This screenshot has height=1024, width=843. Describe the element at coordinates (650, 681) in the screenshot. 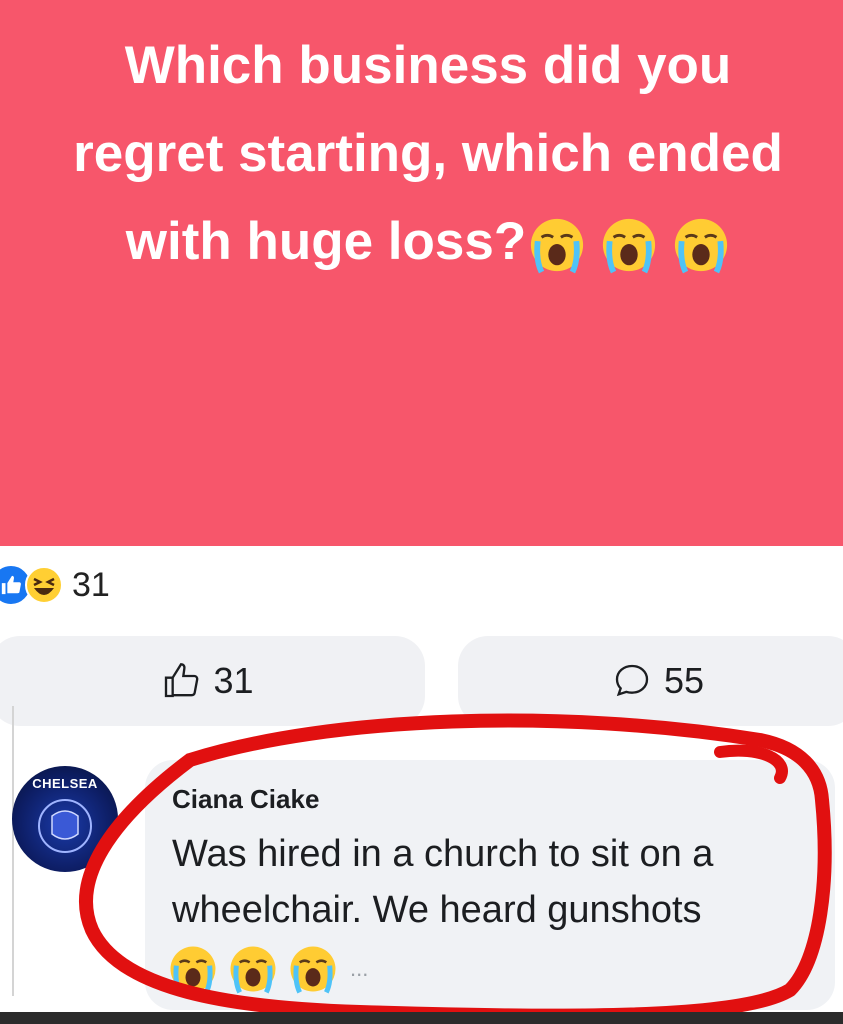

I see `comment-button: 55` at that location.